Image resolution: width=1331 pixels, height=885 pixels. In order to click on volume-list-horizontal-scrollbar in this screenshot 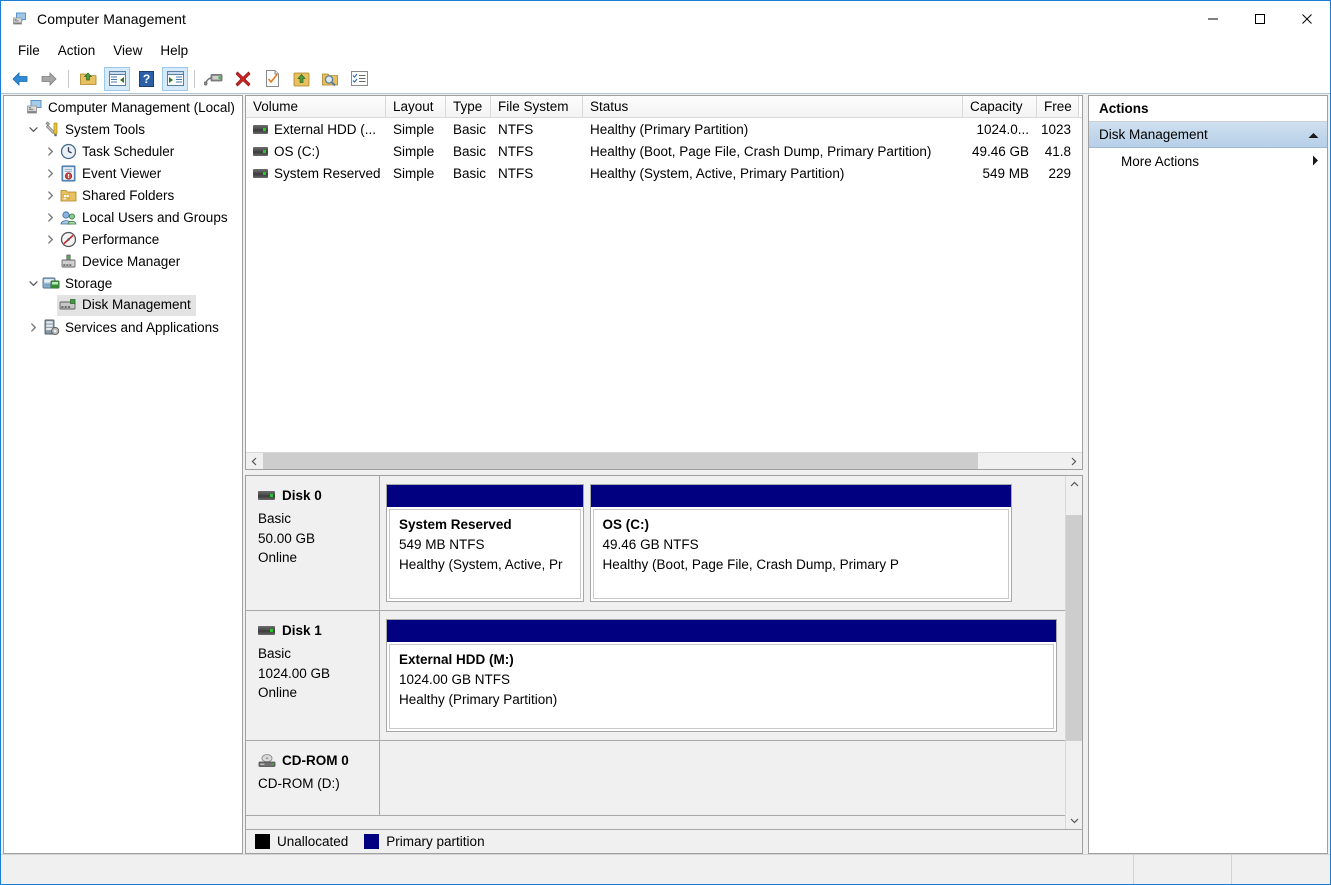, I will do `click(664, 460)`.